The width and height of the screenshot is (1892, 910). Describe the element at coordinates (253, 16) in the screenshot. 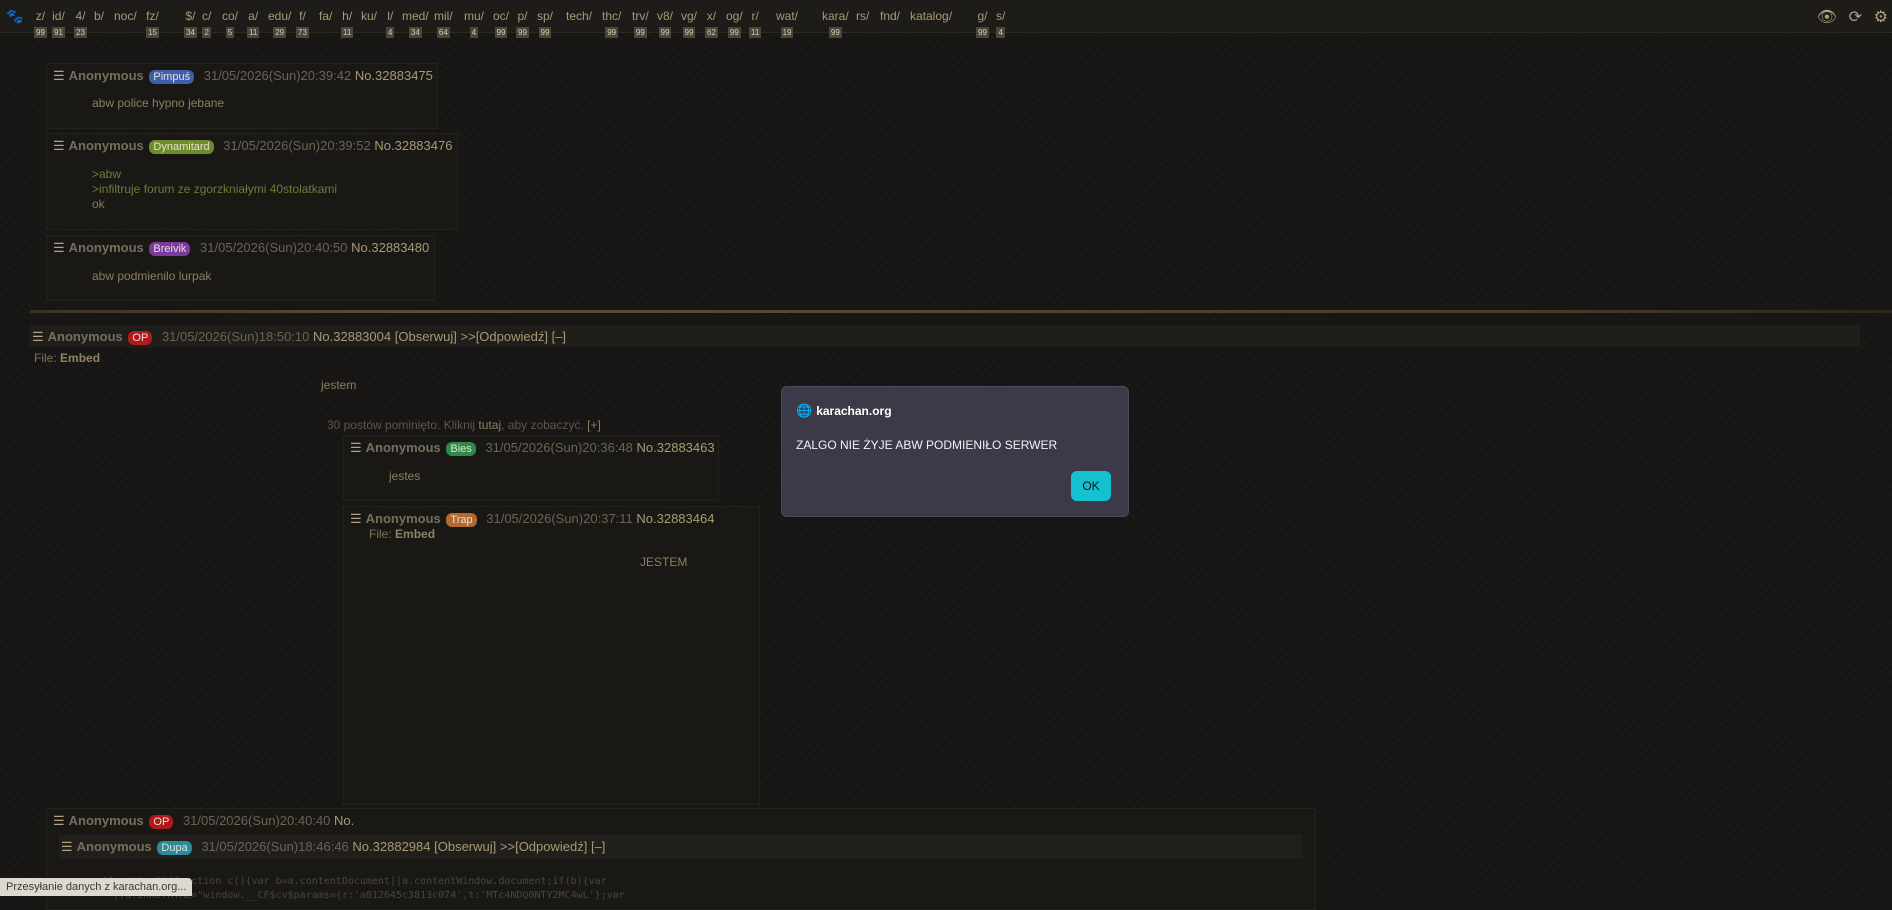

I see `board-name: a/` at that location.